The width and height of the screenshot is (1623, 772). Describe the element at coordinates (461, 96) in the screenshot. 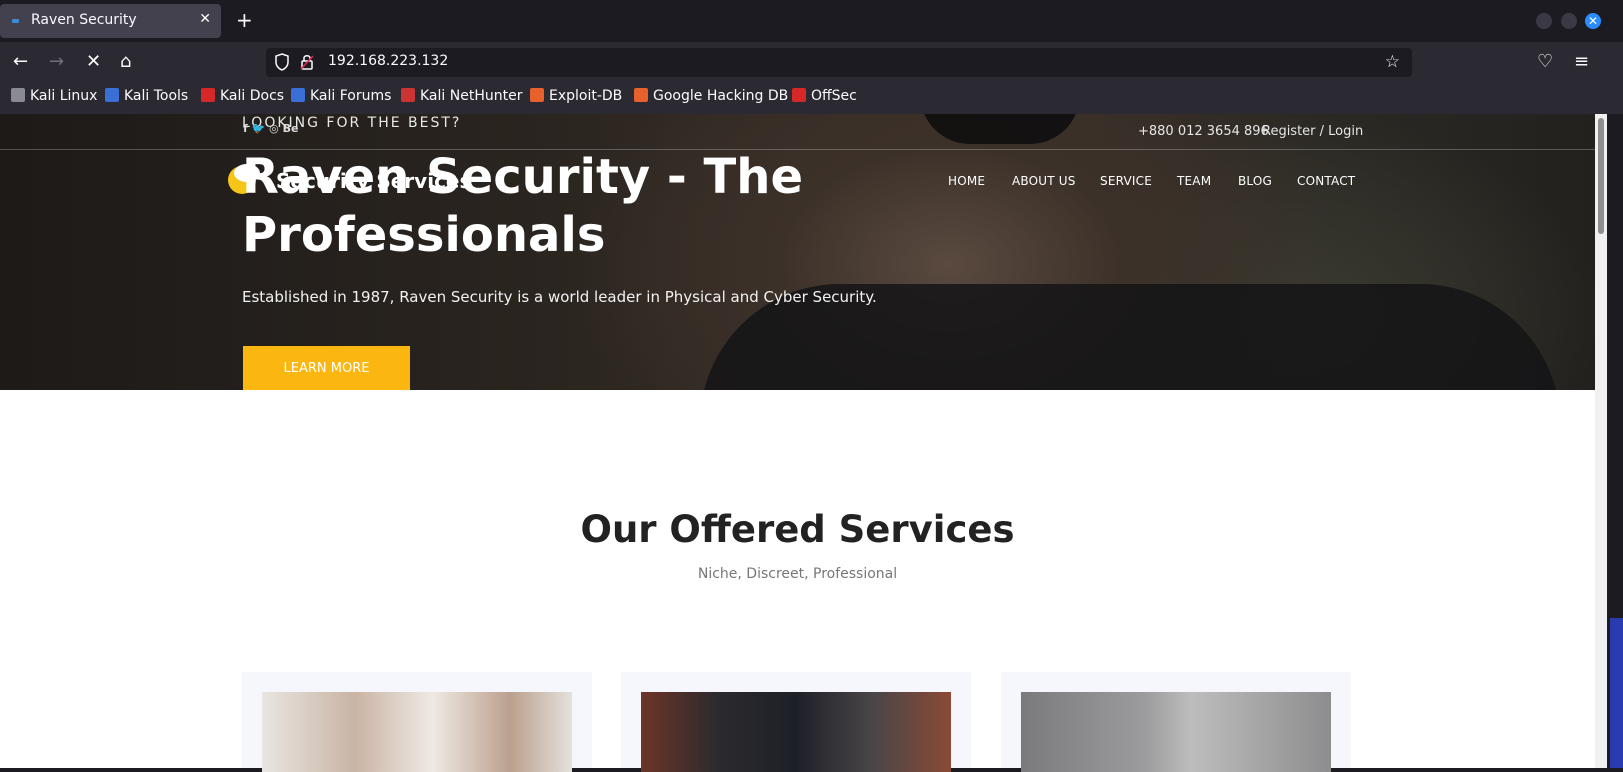

I see `bookmark-kali-nethunter: Kali NetHunter` at that location.